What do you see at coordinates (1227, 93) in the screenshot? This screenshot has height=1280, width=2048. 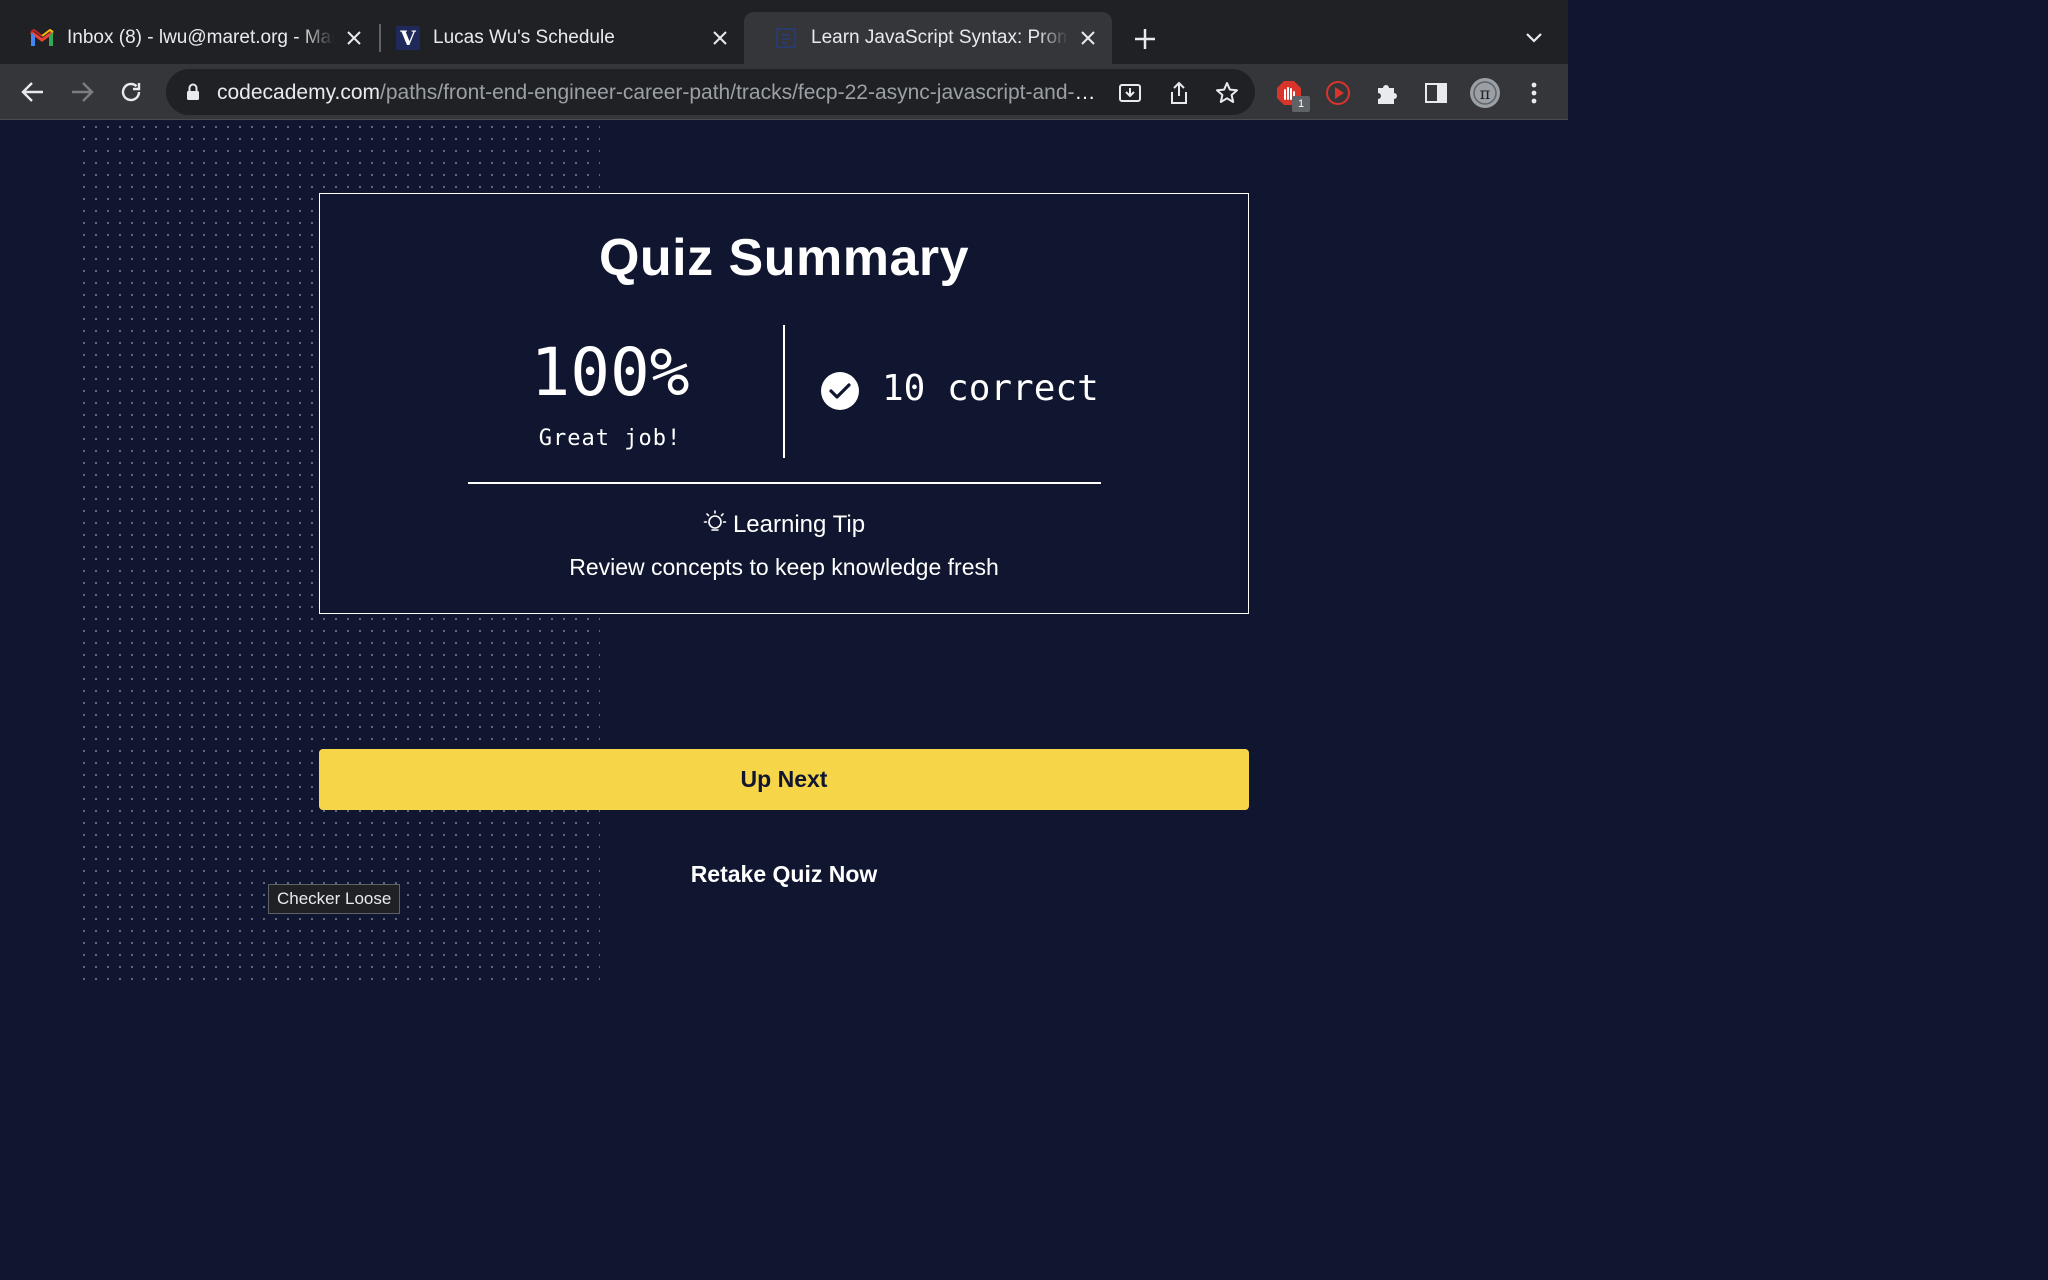 I see `bookmark-star-icon` at bounding box center [1227, 93].